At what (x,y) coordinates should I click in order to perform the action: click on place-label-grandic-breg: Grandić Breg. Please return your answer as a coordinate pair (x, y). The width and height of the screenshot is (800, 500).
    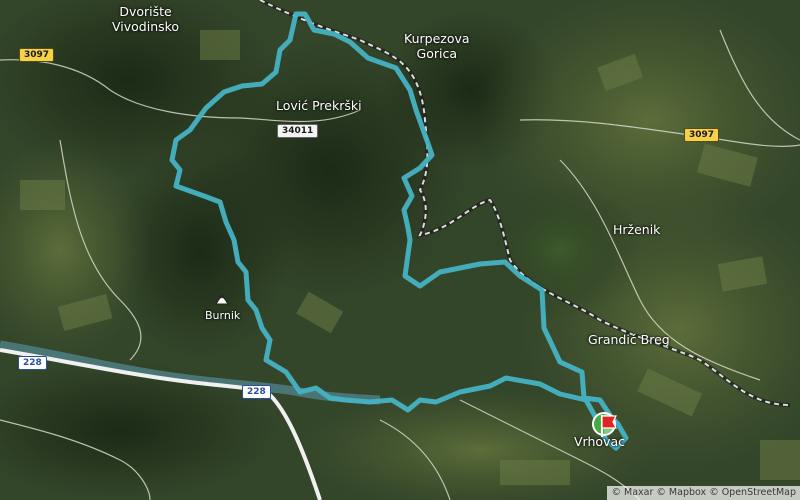
    Looking at the image, I should click on (629, 339).